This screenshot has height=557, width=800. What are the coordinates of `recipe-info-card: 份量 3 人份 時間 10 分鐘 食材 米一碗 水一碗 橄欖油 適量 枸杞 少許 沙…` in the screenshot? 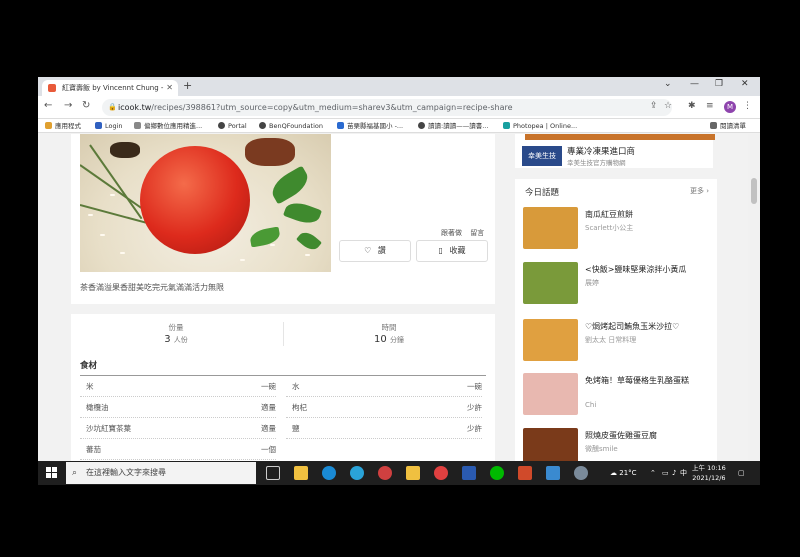 It's located at (283, 387).